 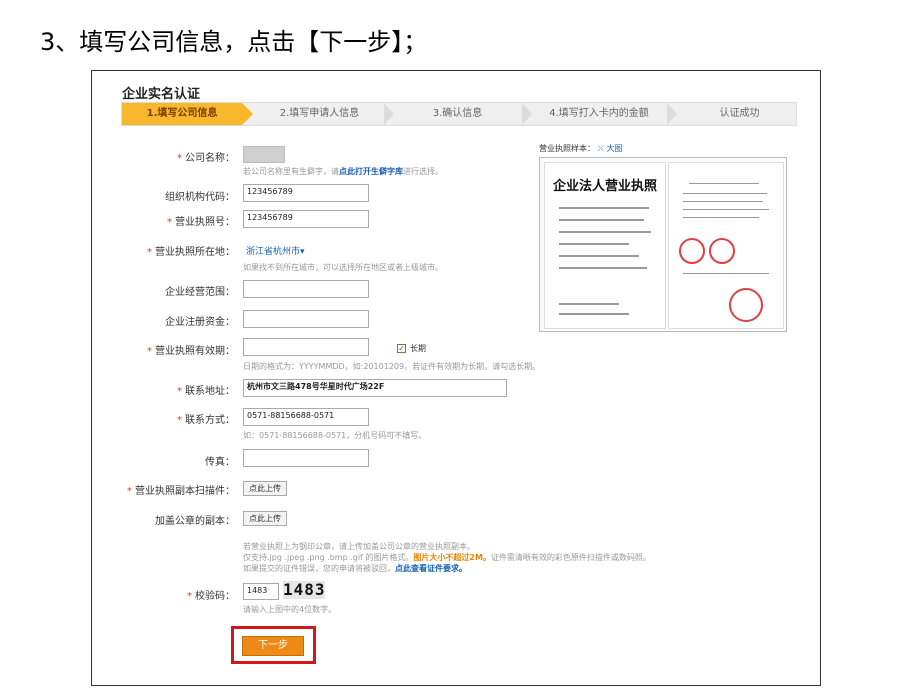 What do you see at coordinates (418, 348) in the screenshot?
I see `long-term-label: 长期` at bounding box center [418, 348].